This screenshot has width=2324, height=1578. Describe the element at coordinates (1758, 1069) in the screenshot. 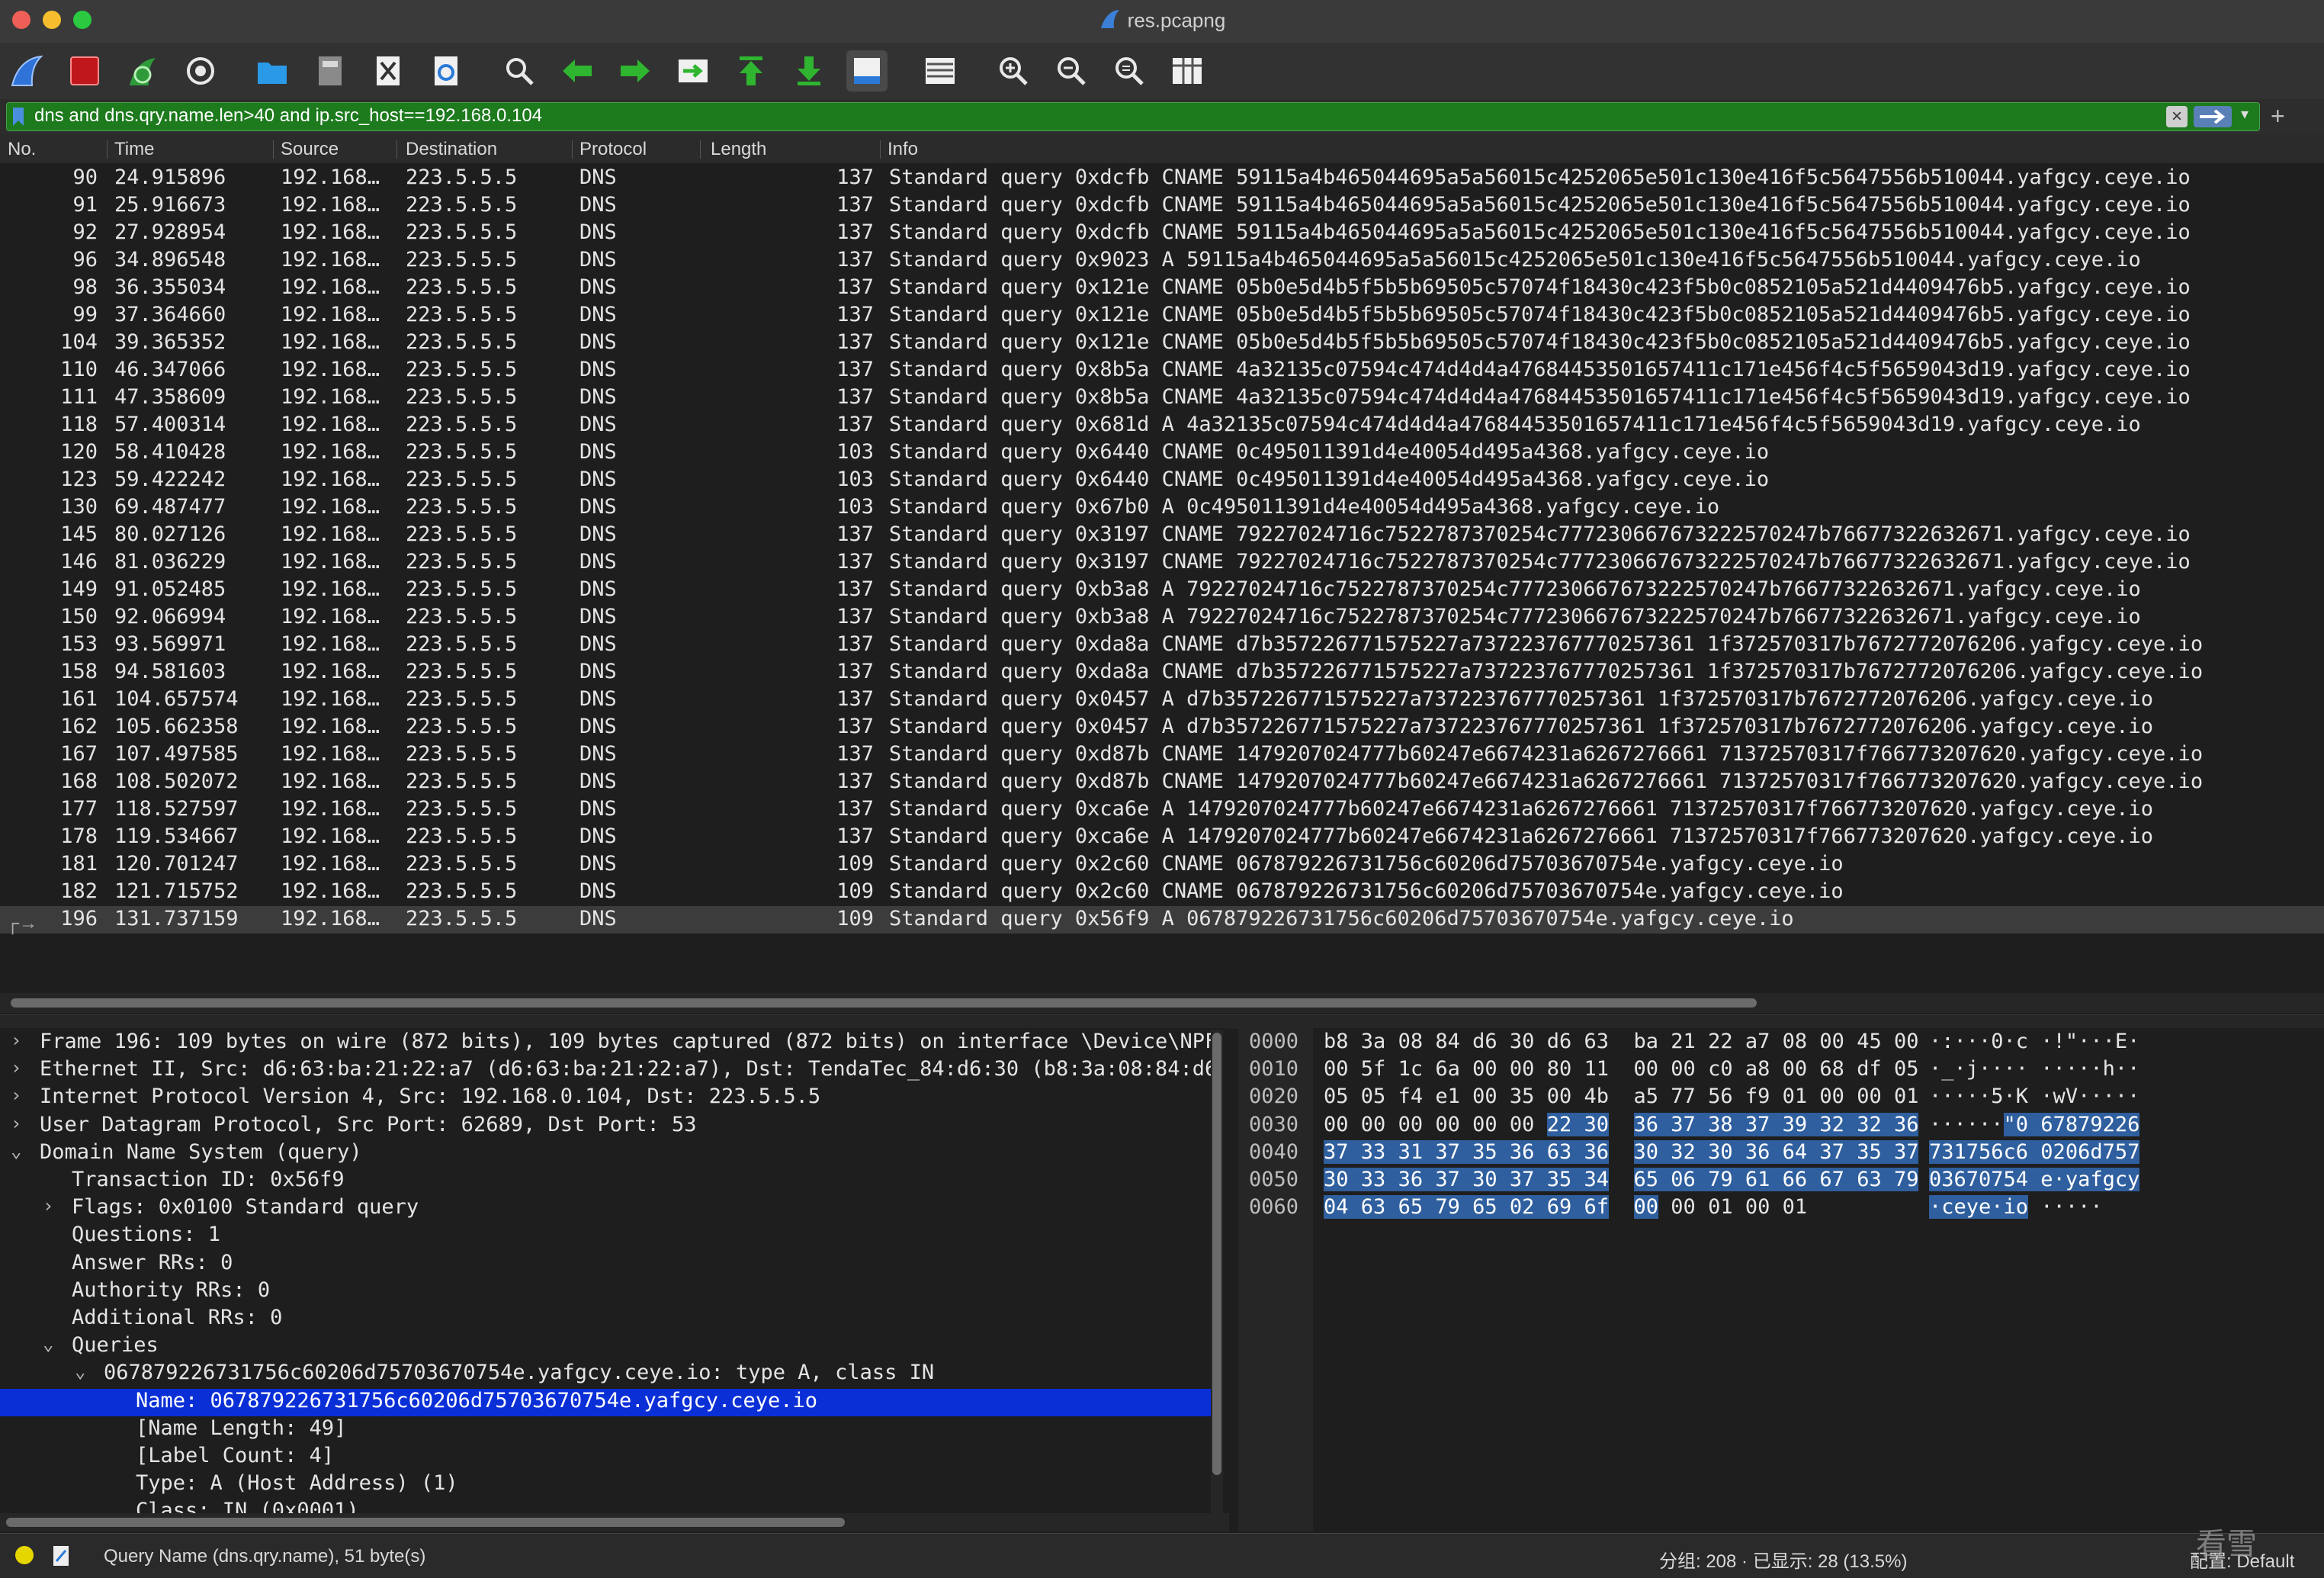

I see `hex-byte: a8` at that location.